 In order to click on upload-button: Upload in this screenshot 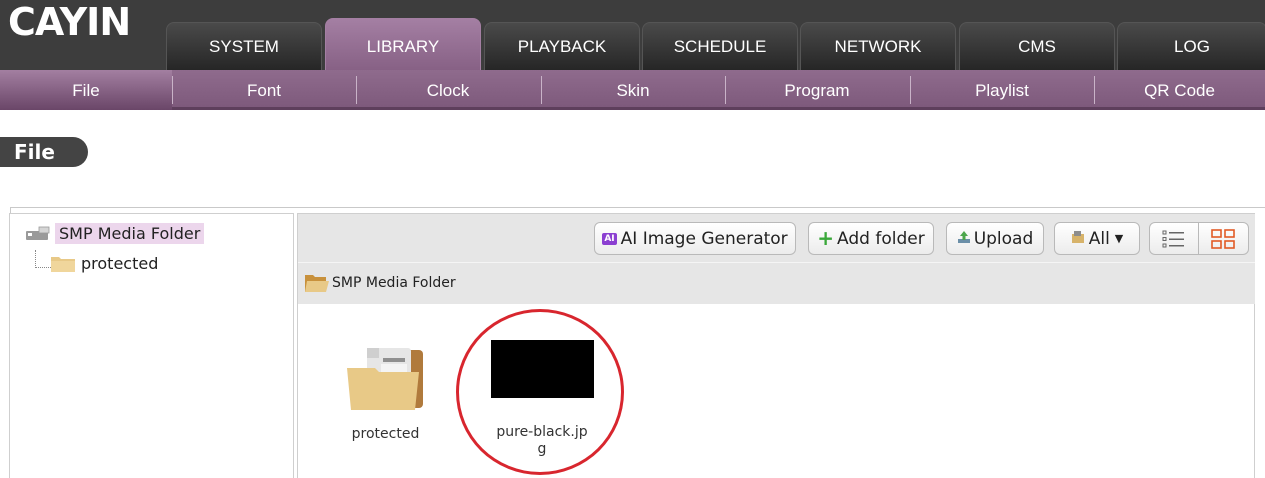, I will do `click(995, 238)`.